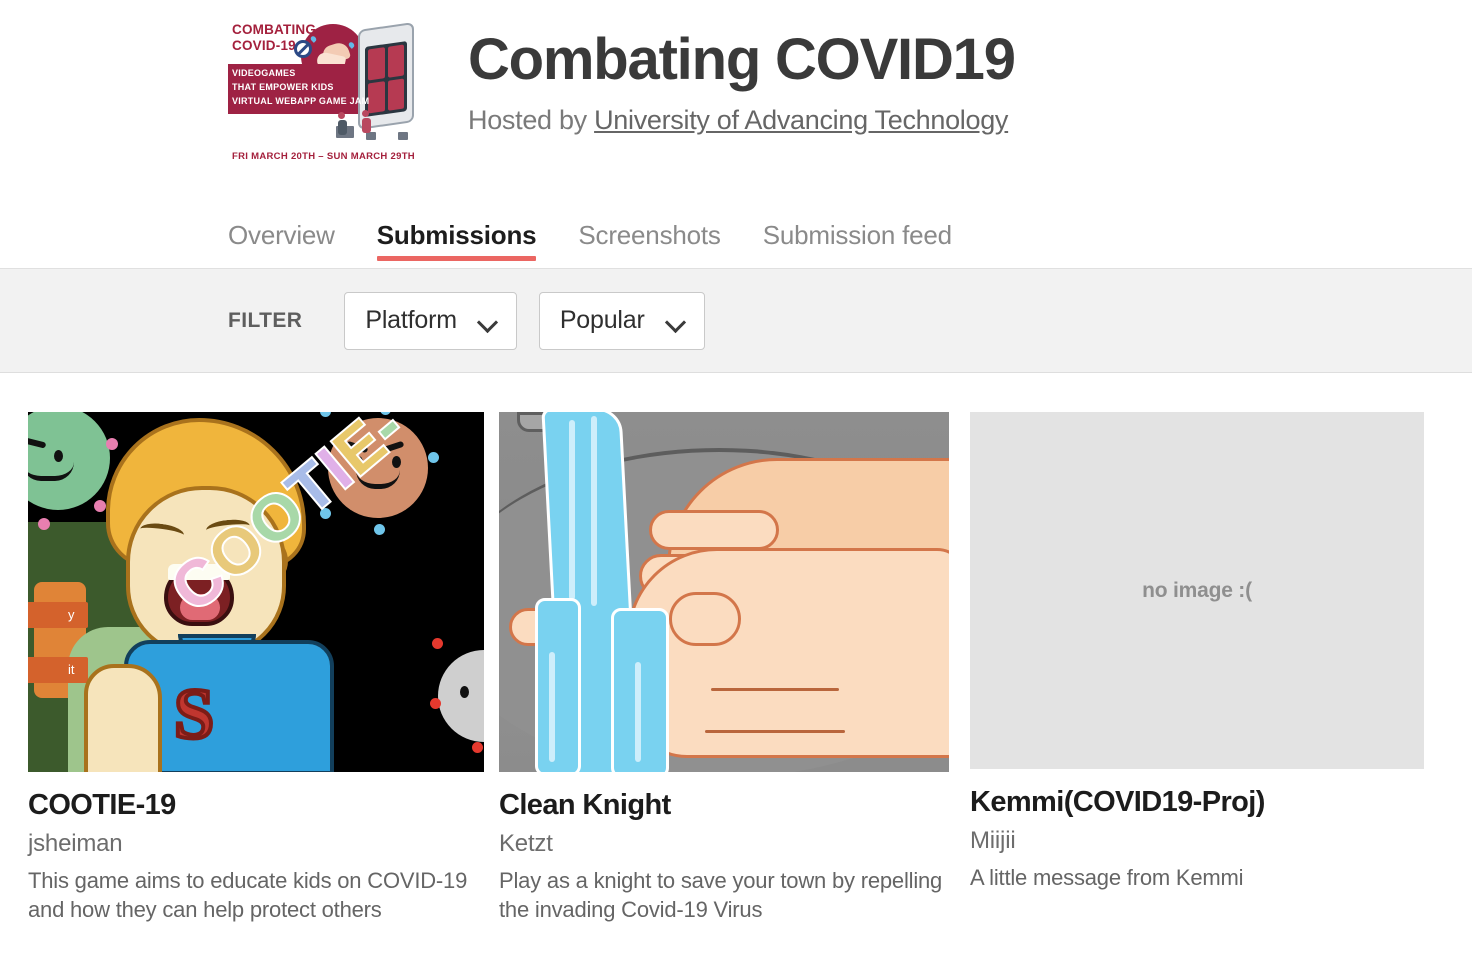 This screenshot has width=1472, height=960. What do you see at coordinates (1198, 802) in the screenshot?
I see `submission-title: Kemmi(COVID19-Proj)` at bounding box center [1198, 802].